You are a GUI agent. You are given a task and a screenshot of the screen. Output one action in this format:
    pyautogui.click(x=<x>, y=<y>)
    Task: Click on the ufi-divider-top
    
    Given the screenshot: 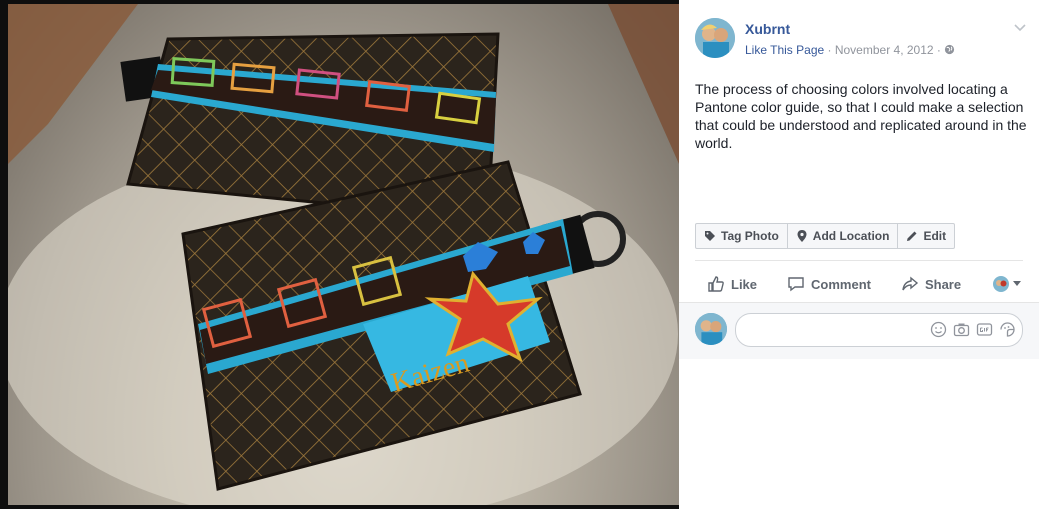 What is the action you would take?
    pyautogui.click(x=859, y=260)
    